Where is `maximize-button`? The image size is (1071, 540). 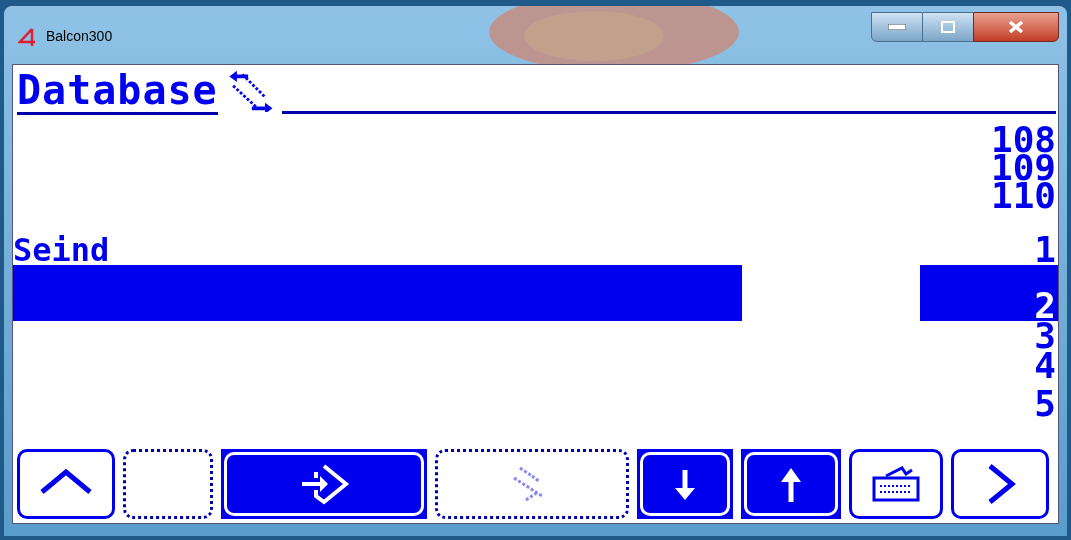 maximize-button is located at coordinates (948, 27).